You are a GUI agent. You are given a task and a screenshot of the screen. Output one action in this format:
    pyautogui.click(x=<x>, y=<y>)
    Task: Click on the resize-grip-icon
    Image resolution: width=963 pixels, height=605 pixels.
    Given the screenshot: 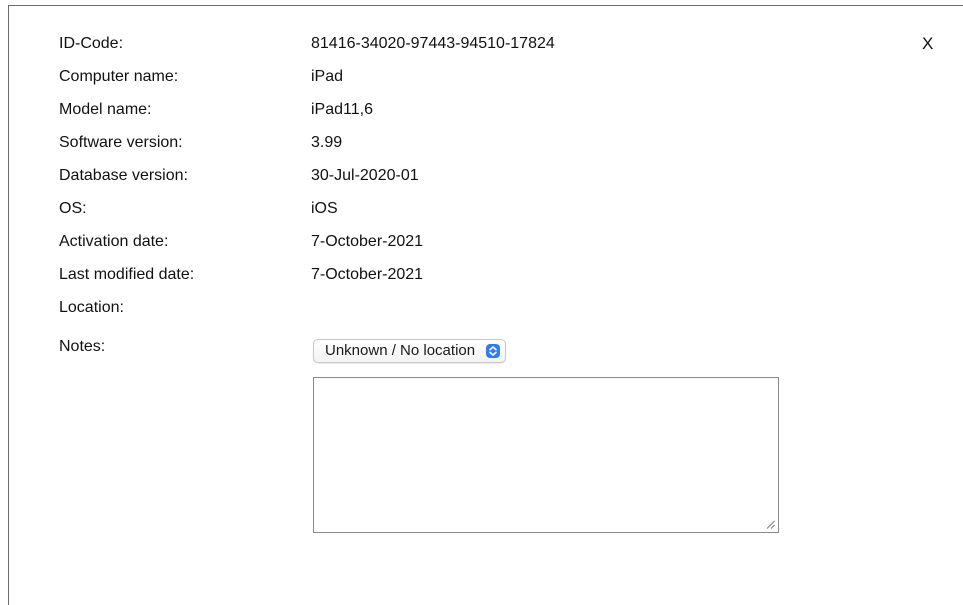 What is the action you would take?
    pyautogui.click(x=770, y=524)
    